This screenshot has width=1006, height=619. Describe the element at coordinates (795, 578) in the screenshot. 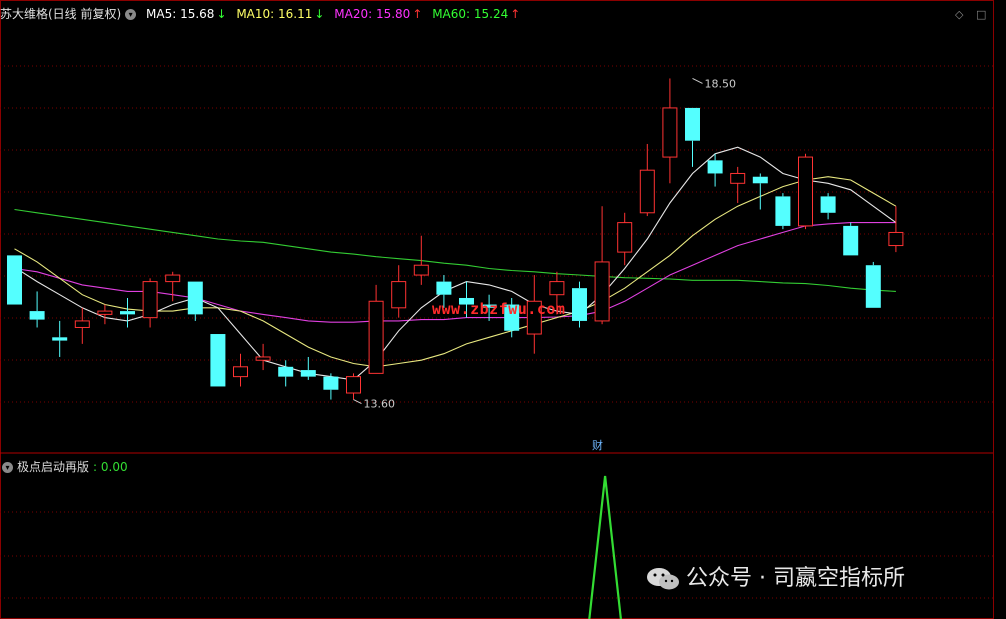

I see `account-name: 公众号 · 司嬴空指标所` at that location.